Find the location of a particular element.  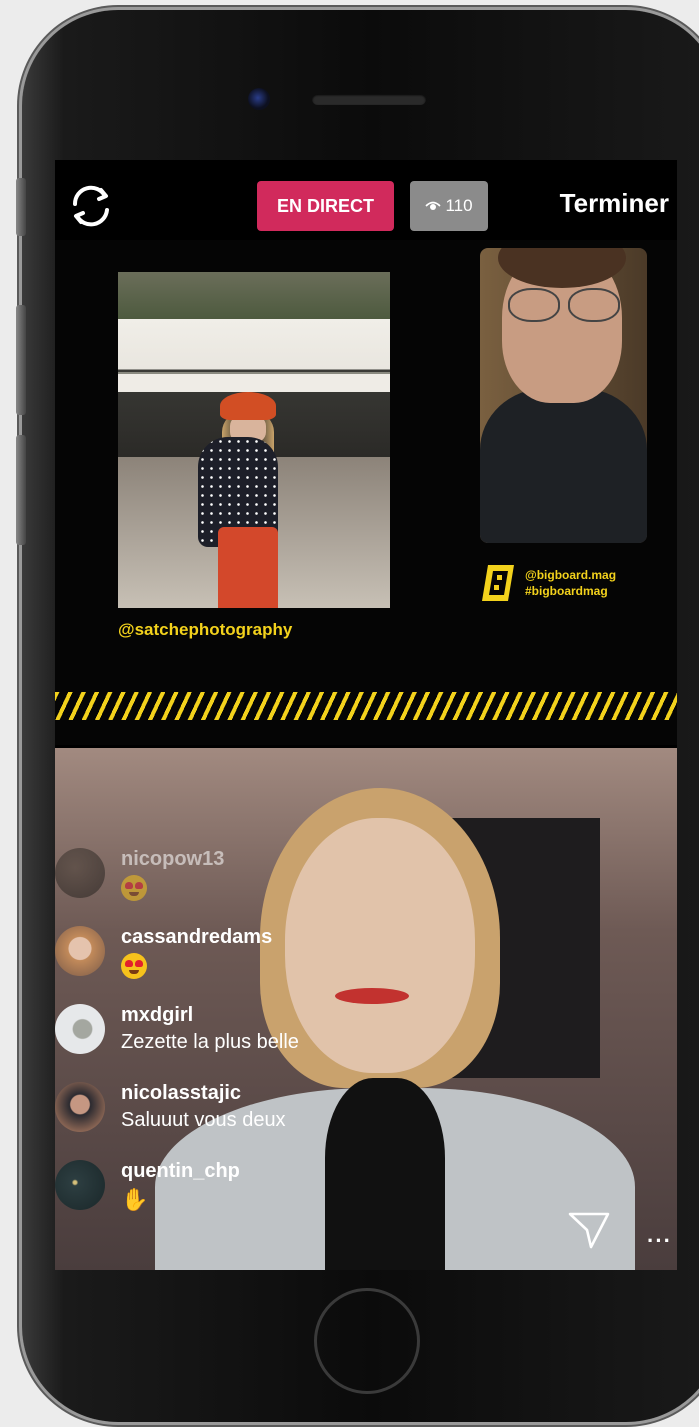

volume-down-button is located at coordinates (21, 490).